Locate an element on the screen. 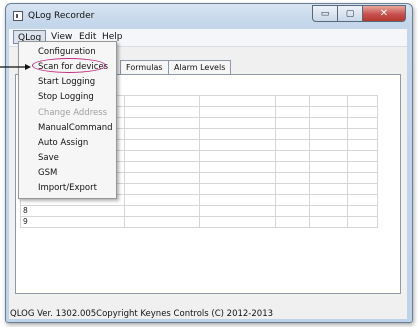 The width and height of the screenshot is (419, 327). close-button: ✕ is located at coordinates (384, 13).